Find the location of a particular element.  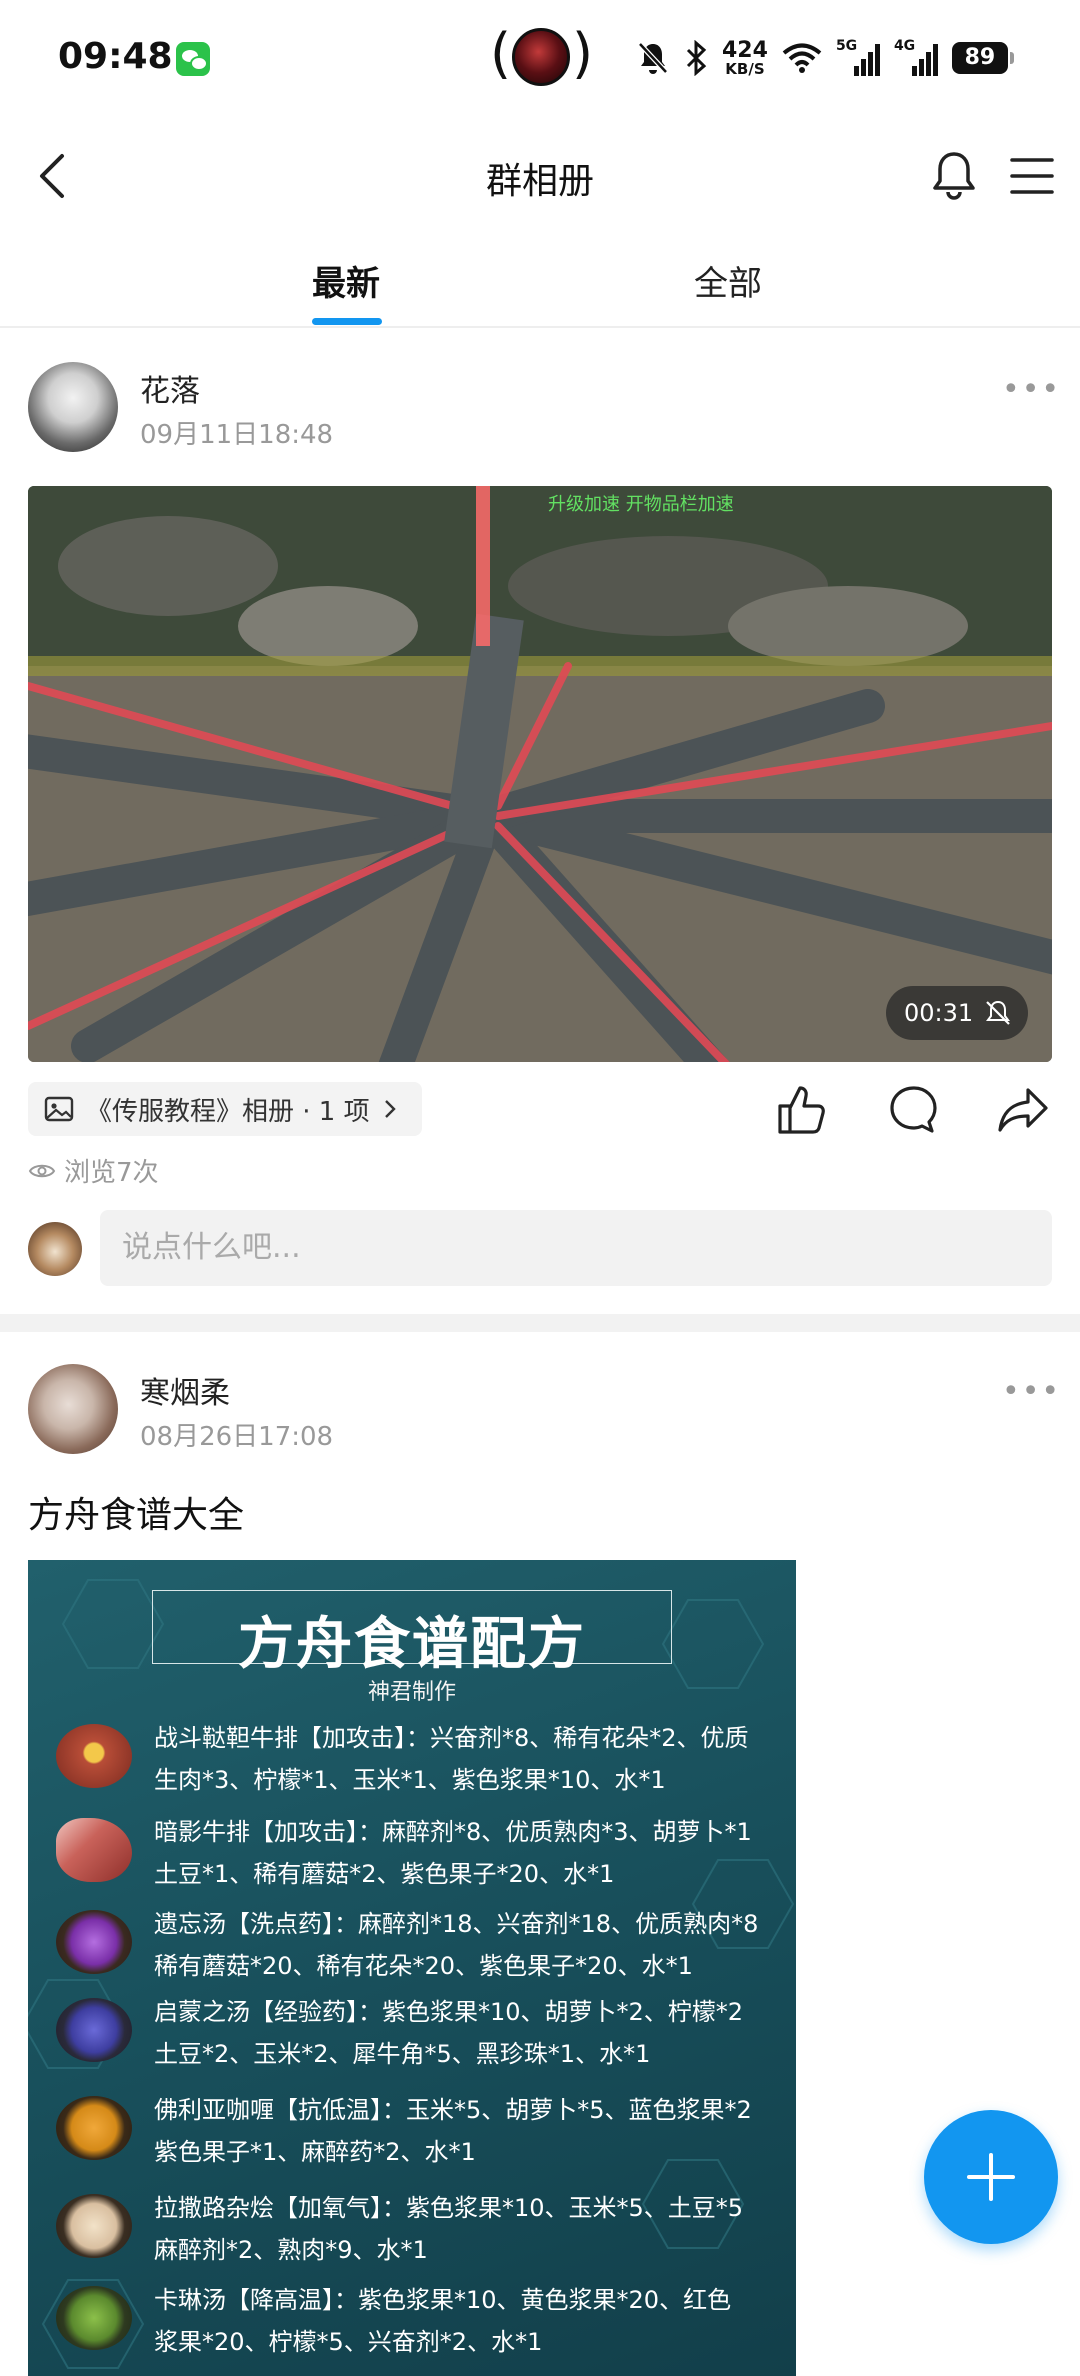

tab-latest: 最新 is located at coordinates (346, 280).